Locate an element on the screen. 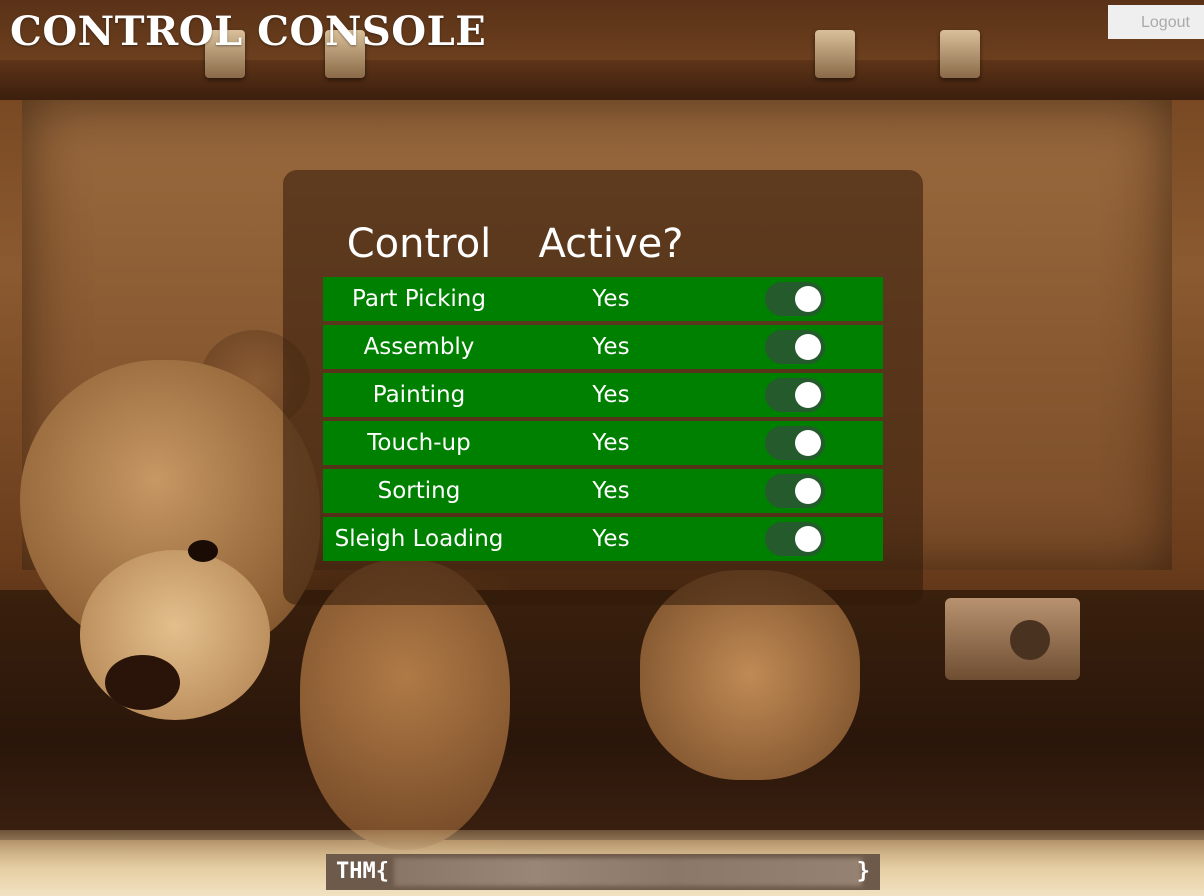  control-row: Touch-up Yes is located at coordinates (603, 443).